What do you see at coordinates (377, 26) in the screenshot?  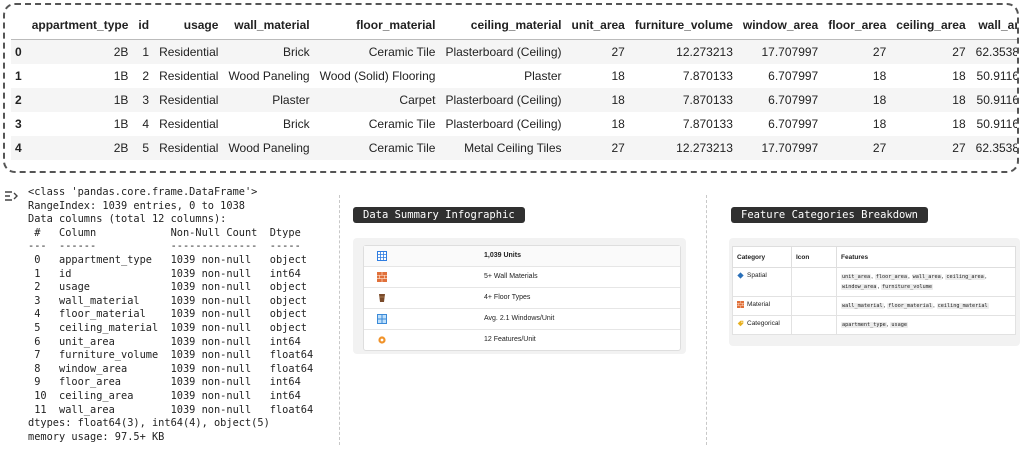 I see `column-header: floor_material` at bounding box center [377, 26].